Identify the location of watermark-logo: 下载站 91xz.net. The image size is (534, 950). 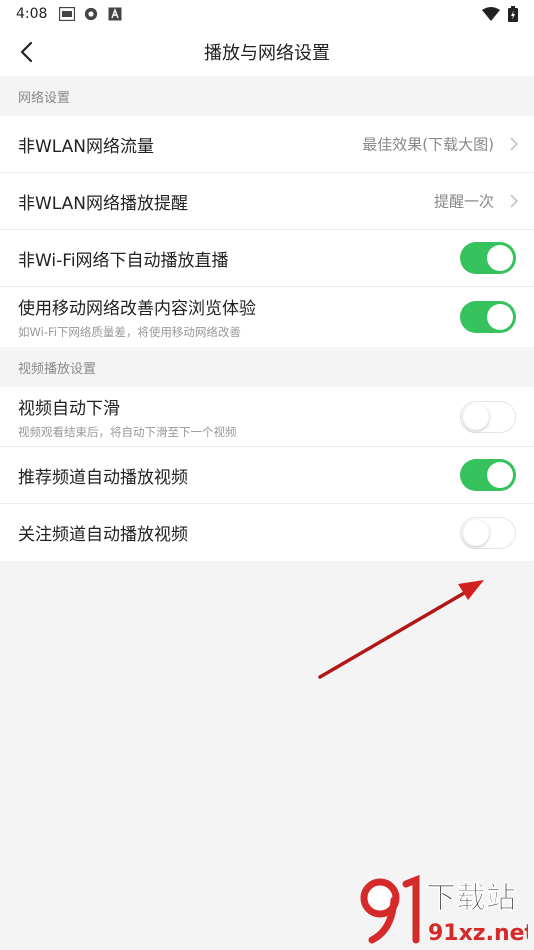
(444, 910).